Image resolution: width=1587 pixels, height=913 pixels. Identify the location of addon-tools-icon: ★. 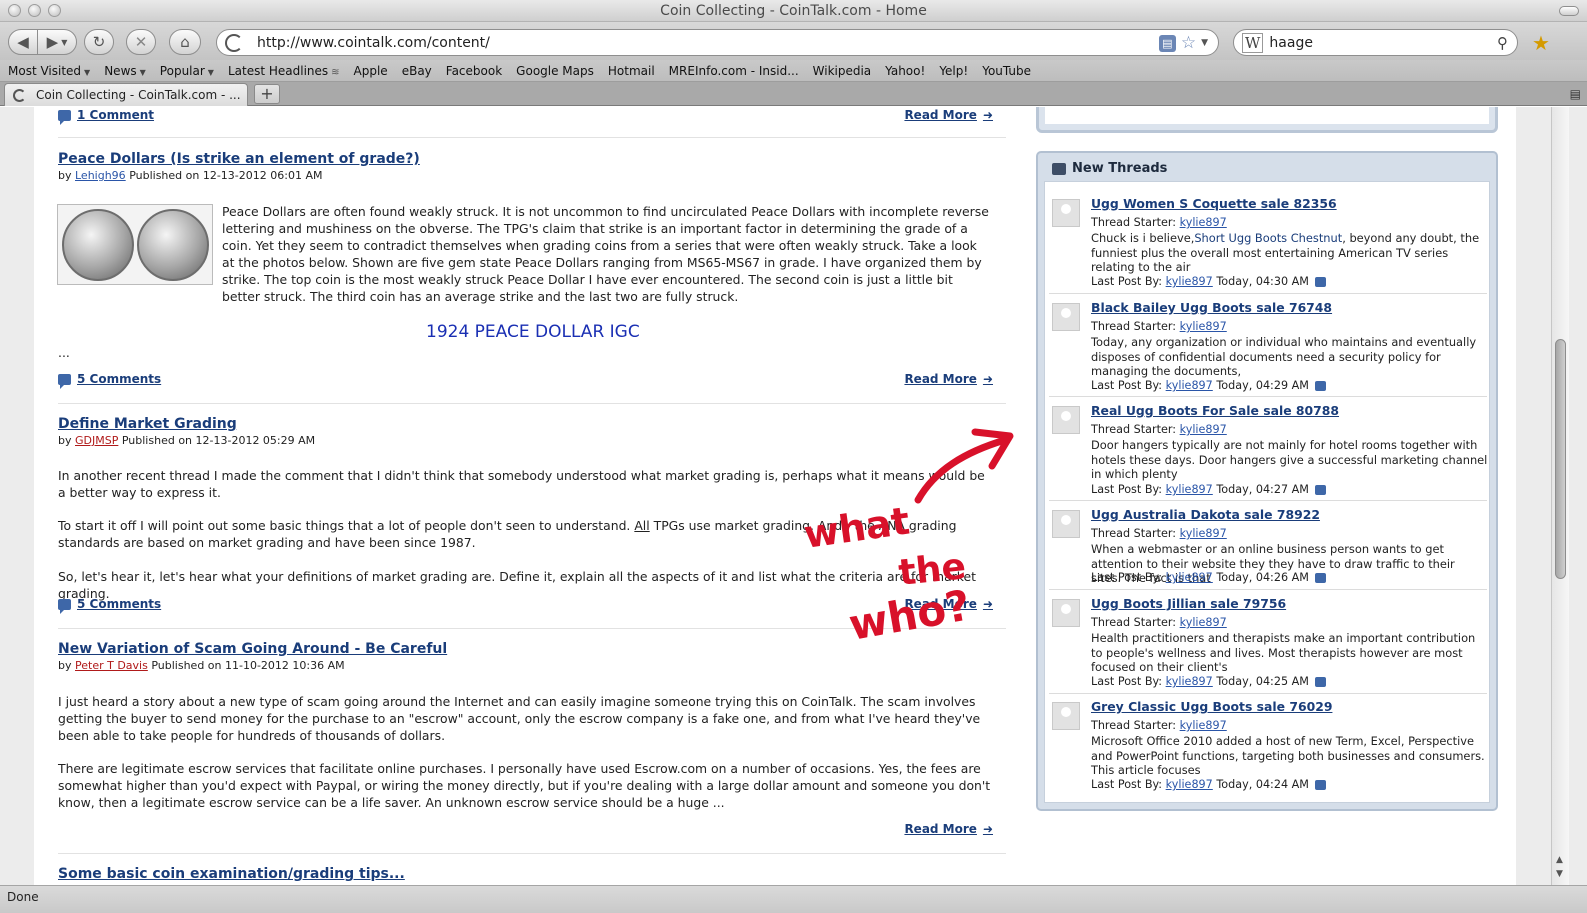
(1541, 43).